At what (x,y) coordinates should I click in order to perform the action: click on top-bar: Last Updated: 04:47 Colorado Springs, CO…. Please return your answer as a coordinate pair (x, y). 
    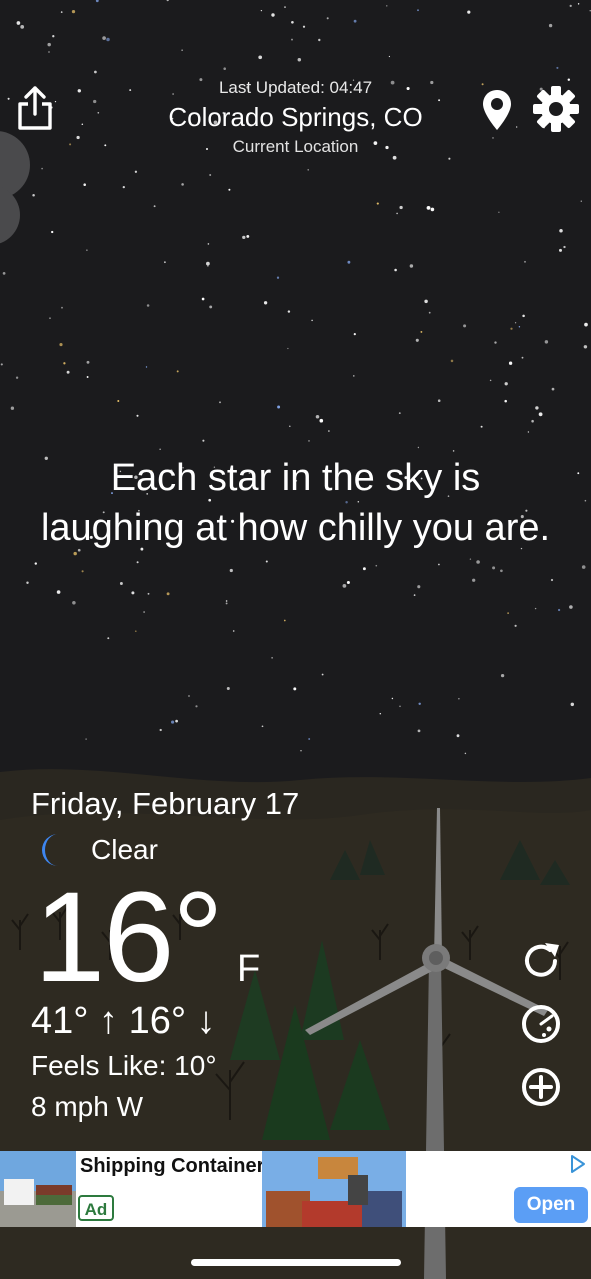
    Looking at the image, I should click on (295, 85).